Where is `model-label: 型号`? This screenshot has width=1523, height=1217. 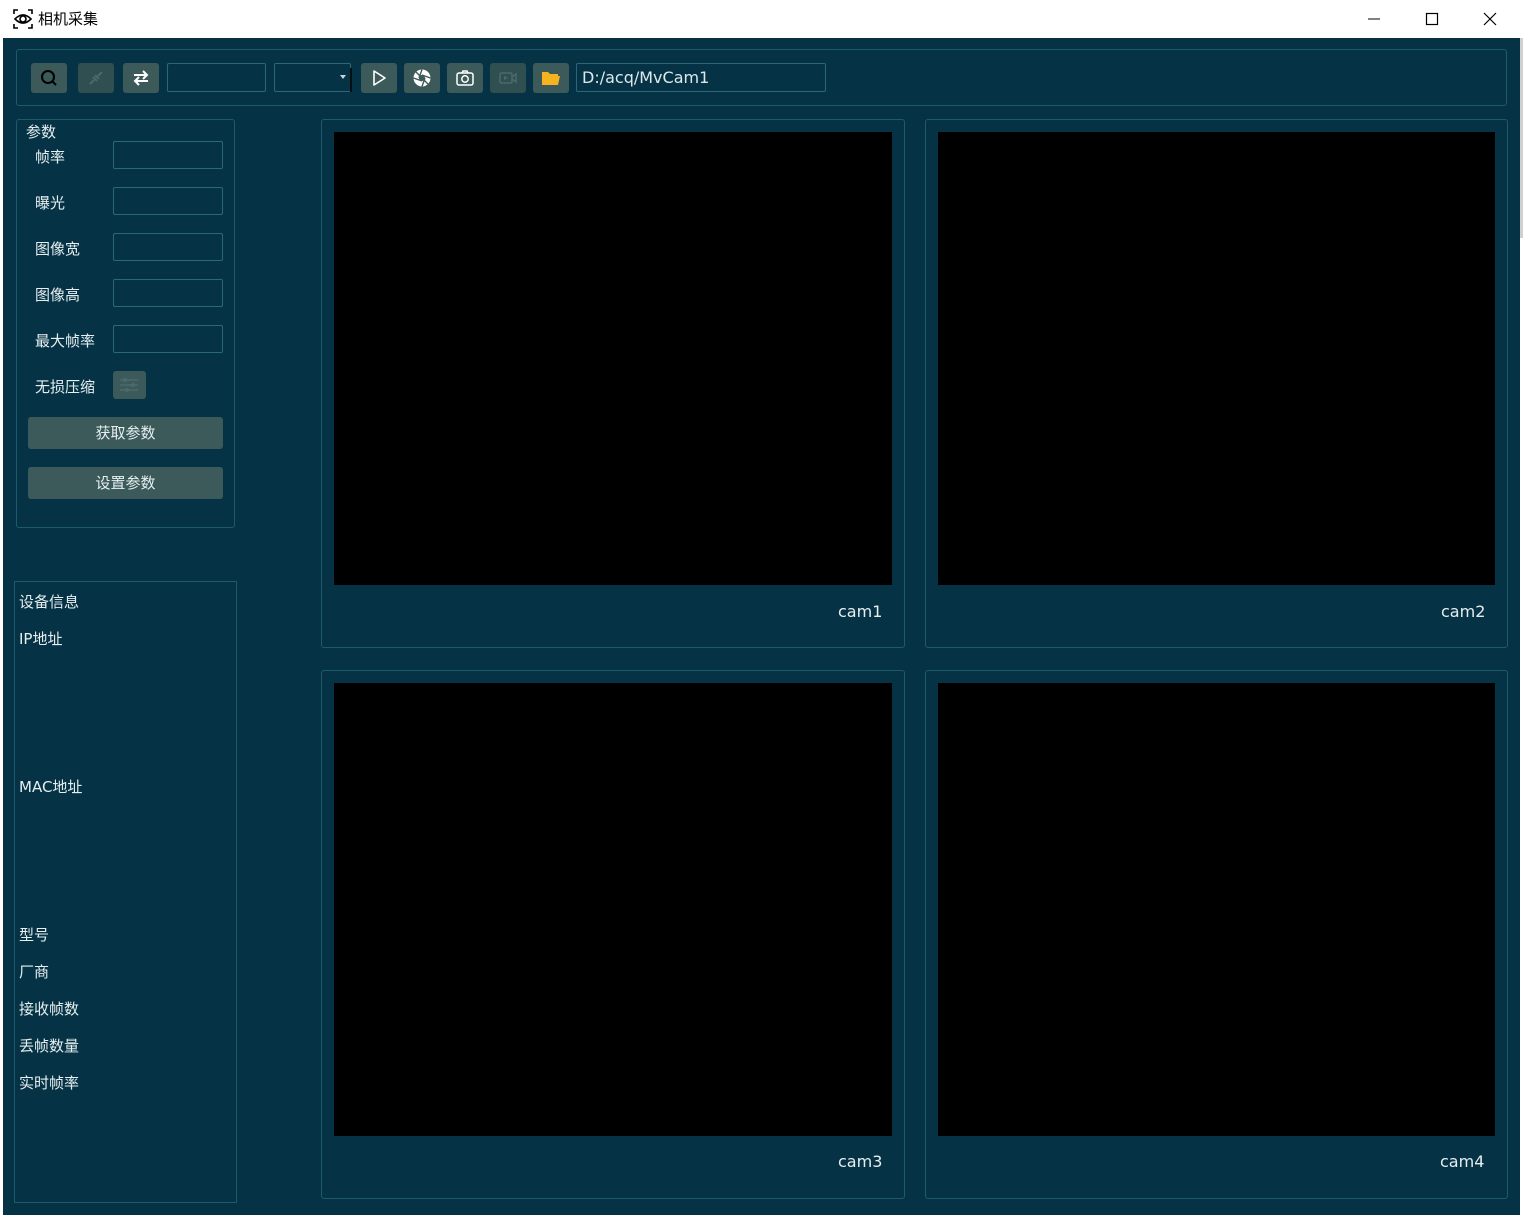
model-label: 型号 is located at coordinates (34, 935).